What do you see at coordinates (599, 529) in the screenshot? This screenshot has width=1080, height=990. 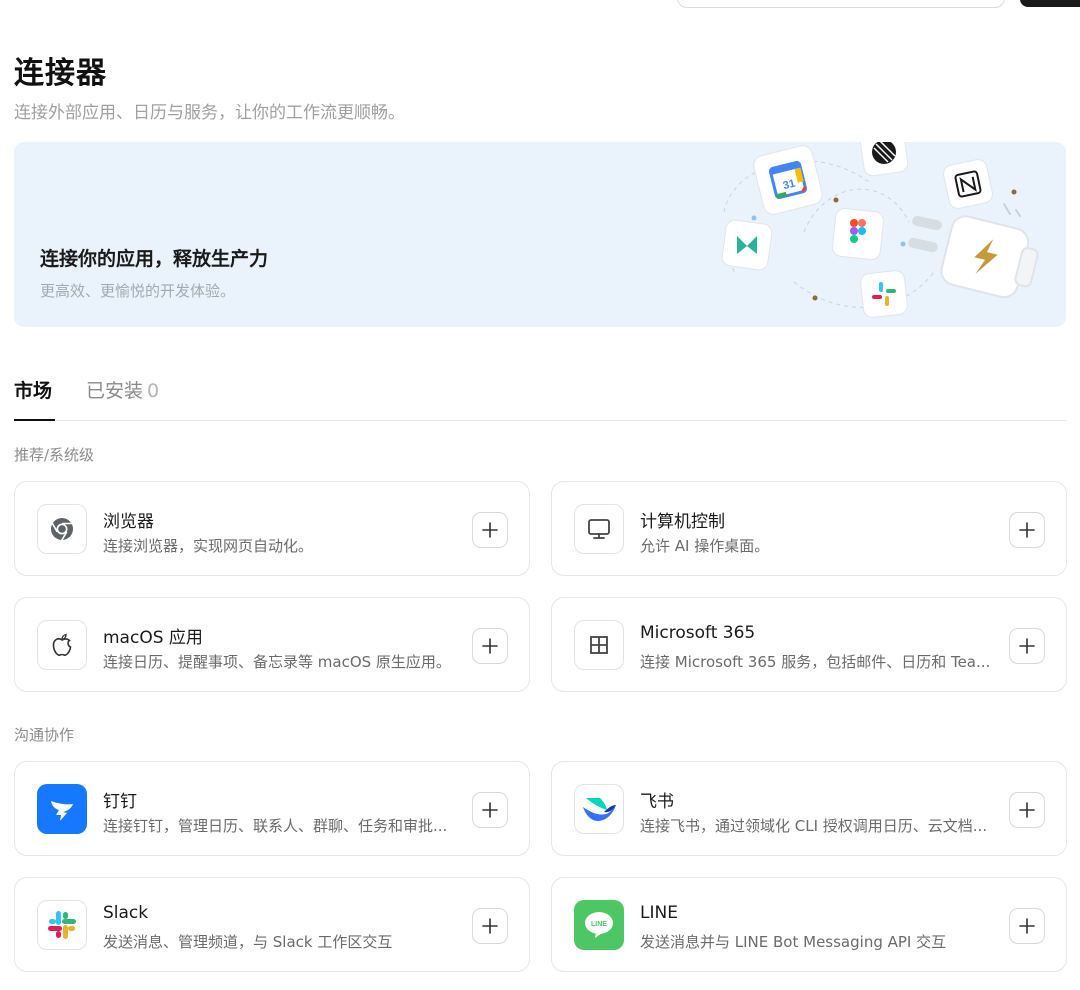 I see `monitor-icon` at bounding box center [599, 529].